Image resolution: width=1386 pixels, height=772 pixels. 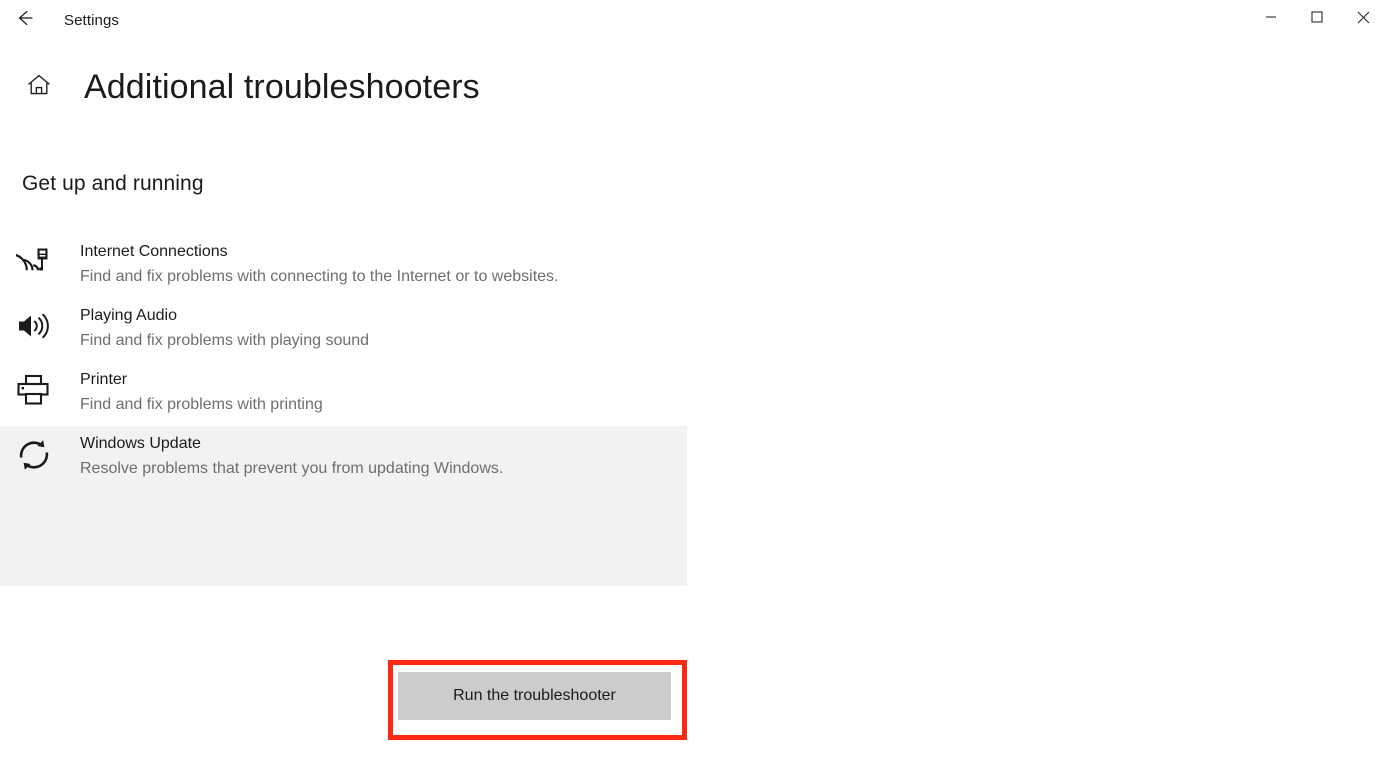 What do you see at coordinates (39, 453) in the screenshot?
I see `refresh-sync-icon` at bounding box center [39, 453].